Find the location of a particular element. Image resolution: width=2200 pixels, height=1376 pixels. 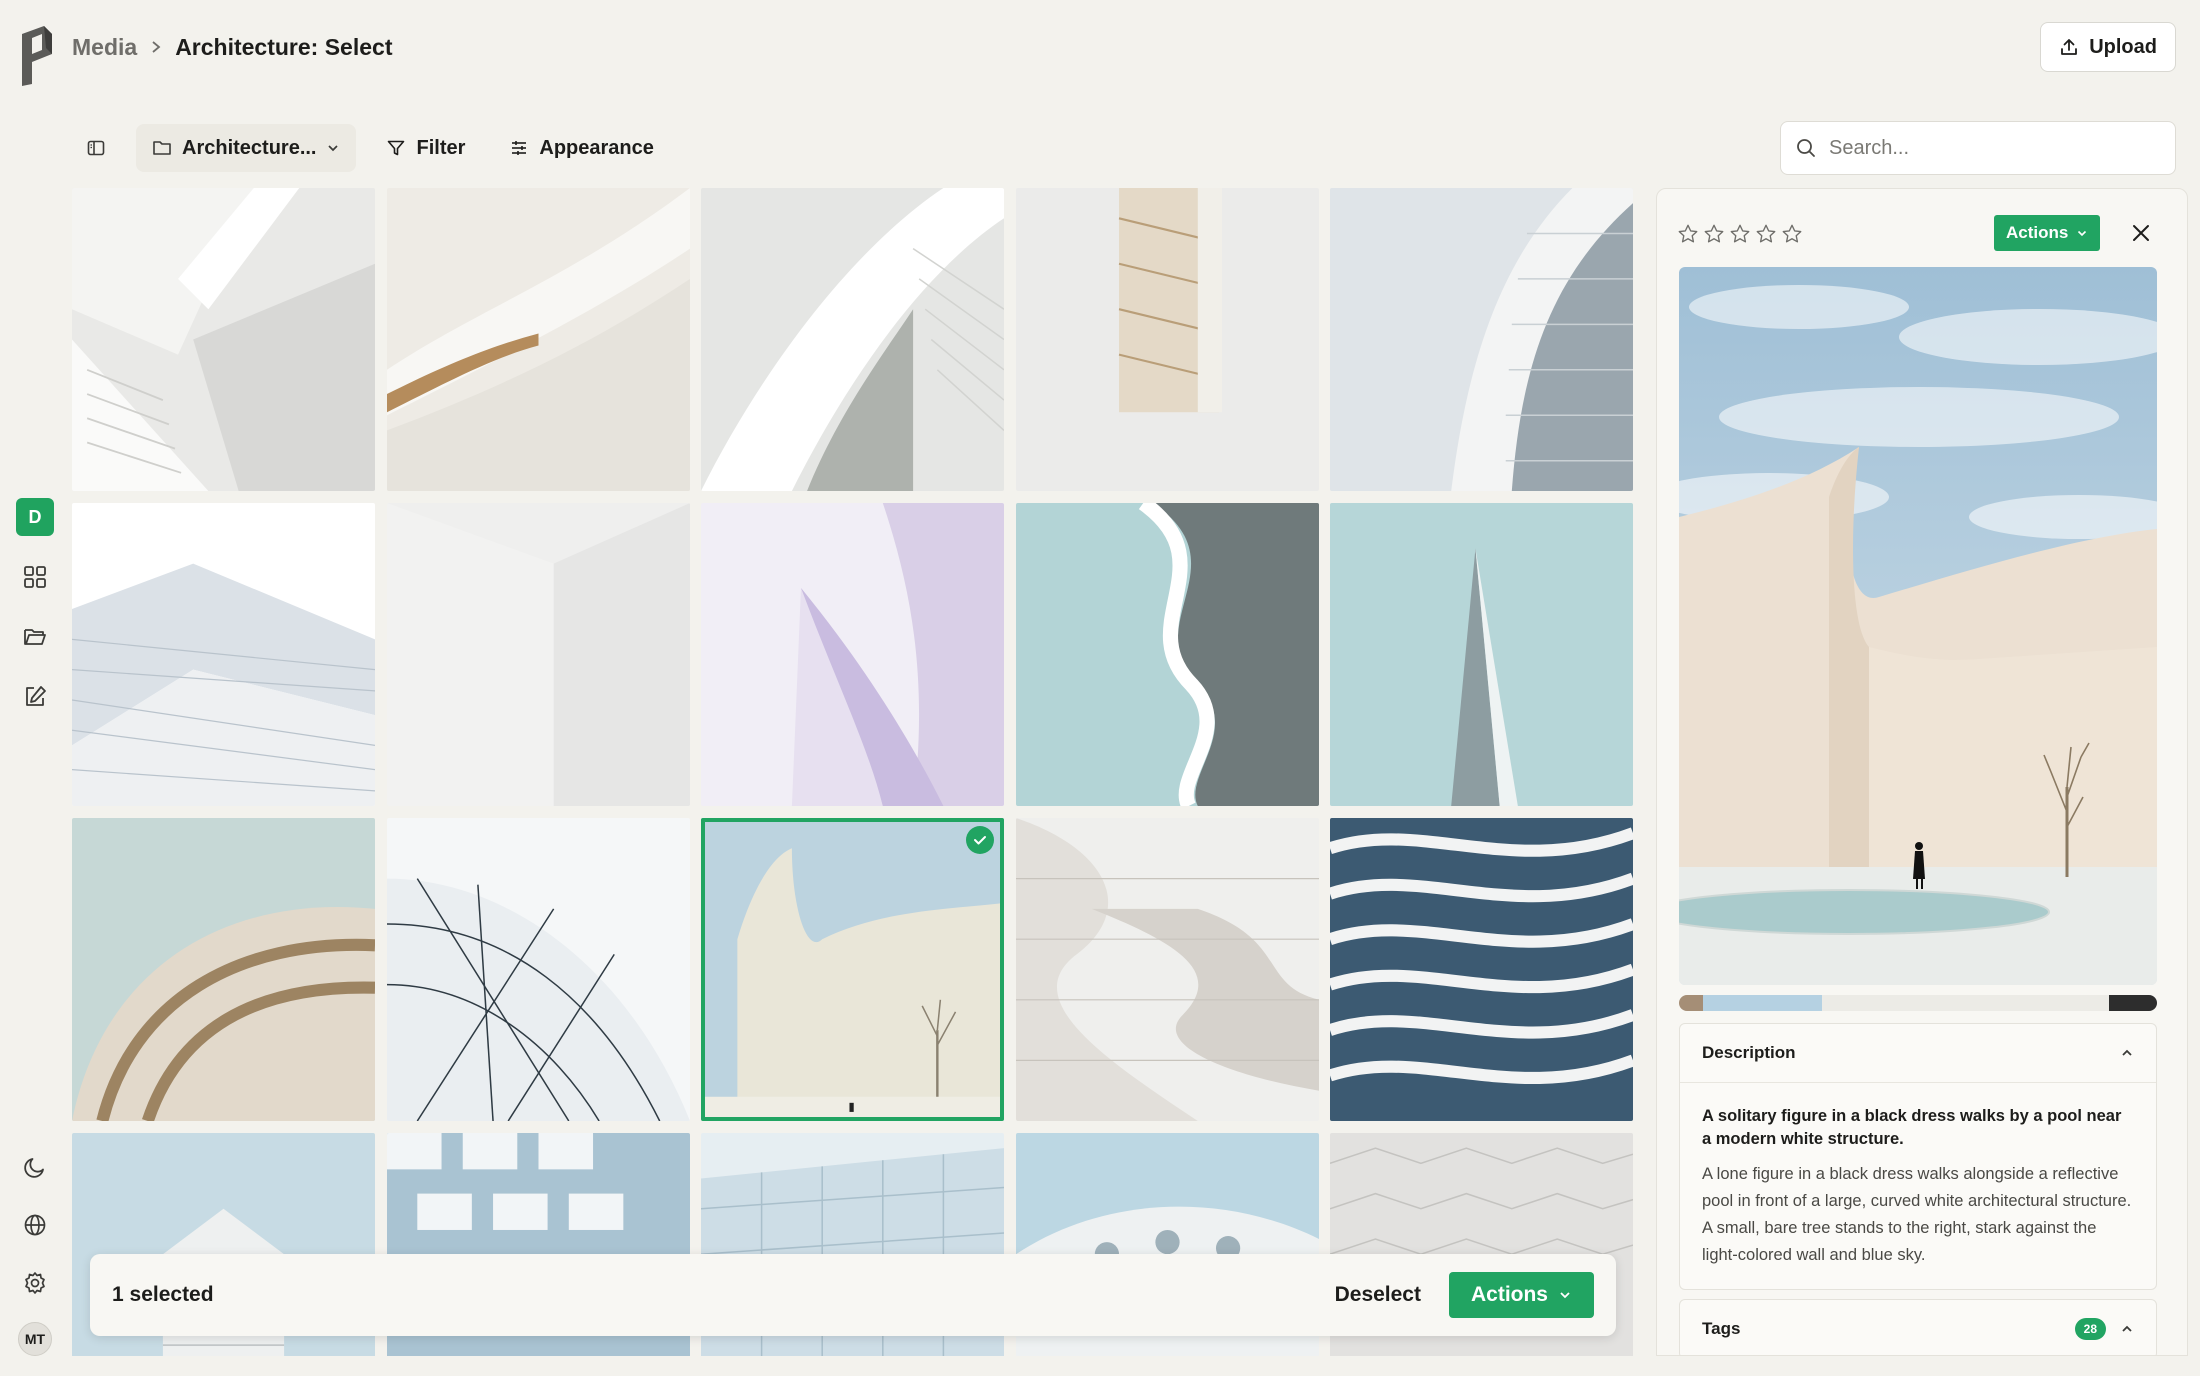

thumbnail-wave-balconies is located at coordinates (1167, 654).